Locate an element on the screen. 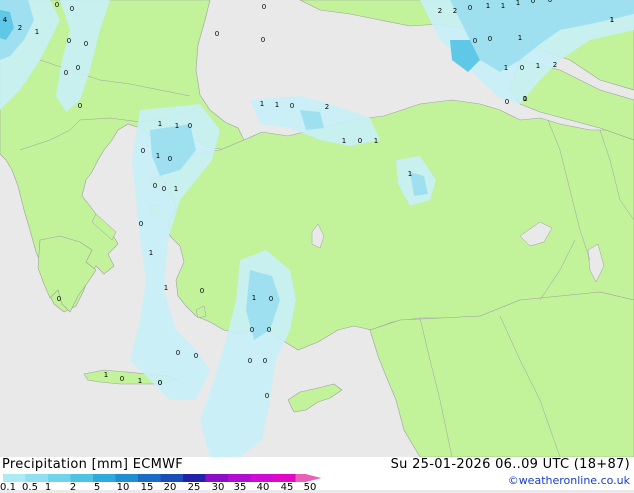 Image resolution: width=634 pixels, height=493 pixels. legend-tick: 0.1 is located at coordinates (8, 487).